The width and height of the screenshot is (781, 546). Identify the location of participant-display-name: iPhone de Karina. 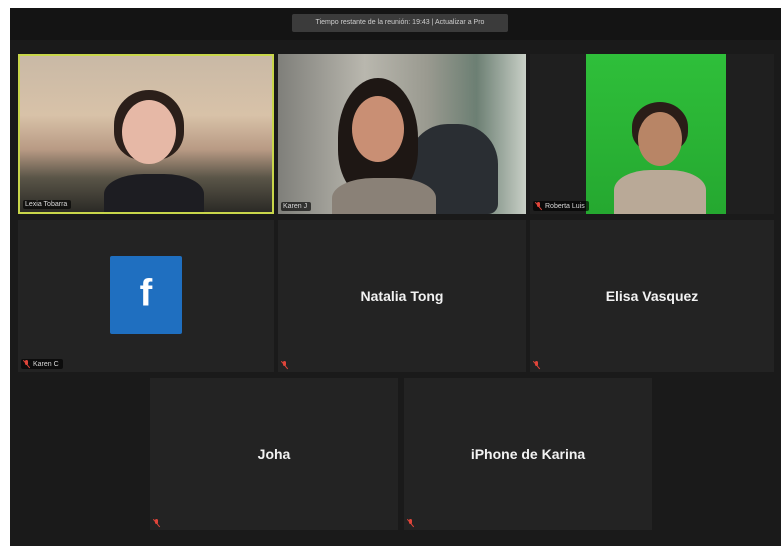
(528, 454).